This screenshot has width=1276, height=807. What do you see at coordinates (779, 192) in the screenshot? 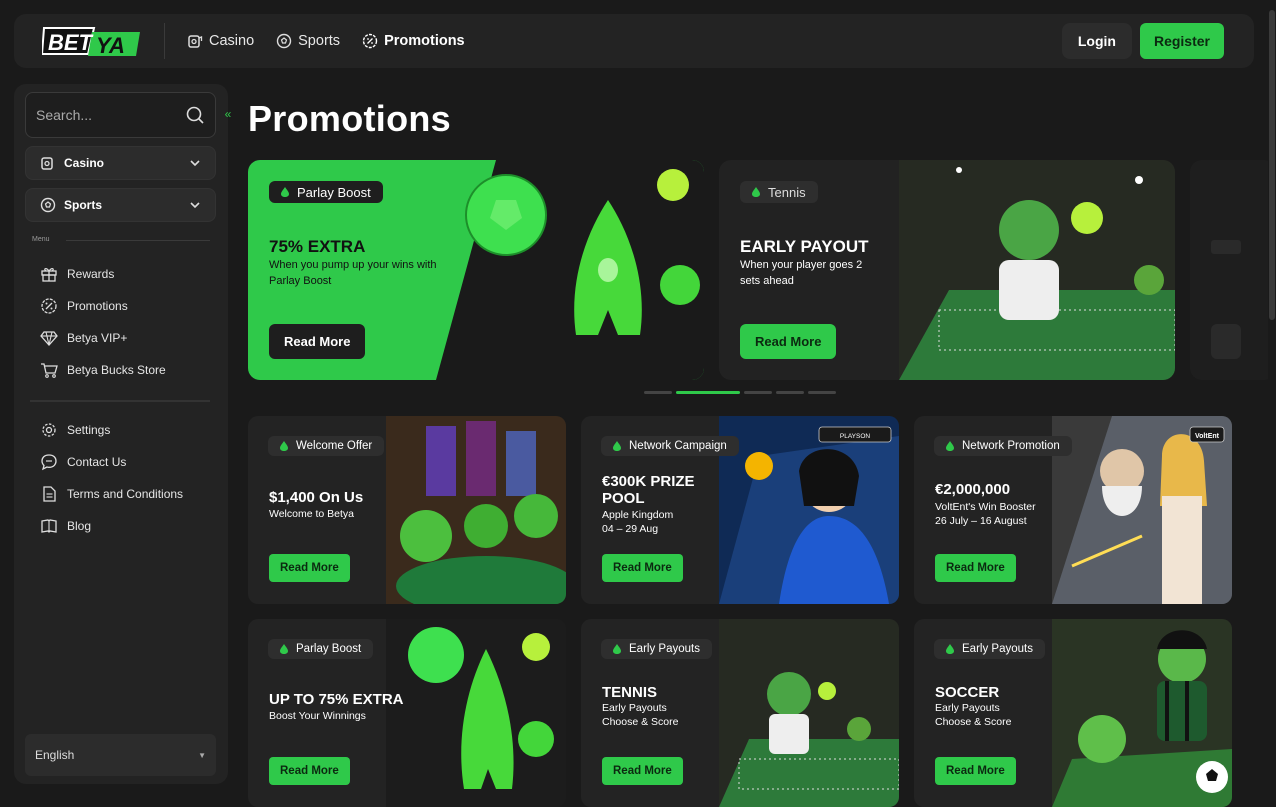
I see `hero-tag: Tennis` at bounding box center [779, 192].